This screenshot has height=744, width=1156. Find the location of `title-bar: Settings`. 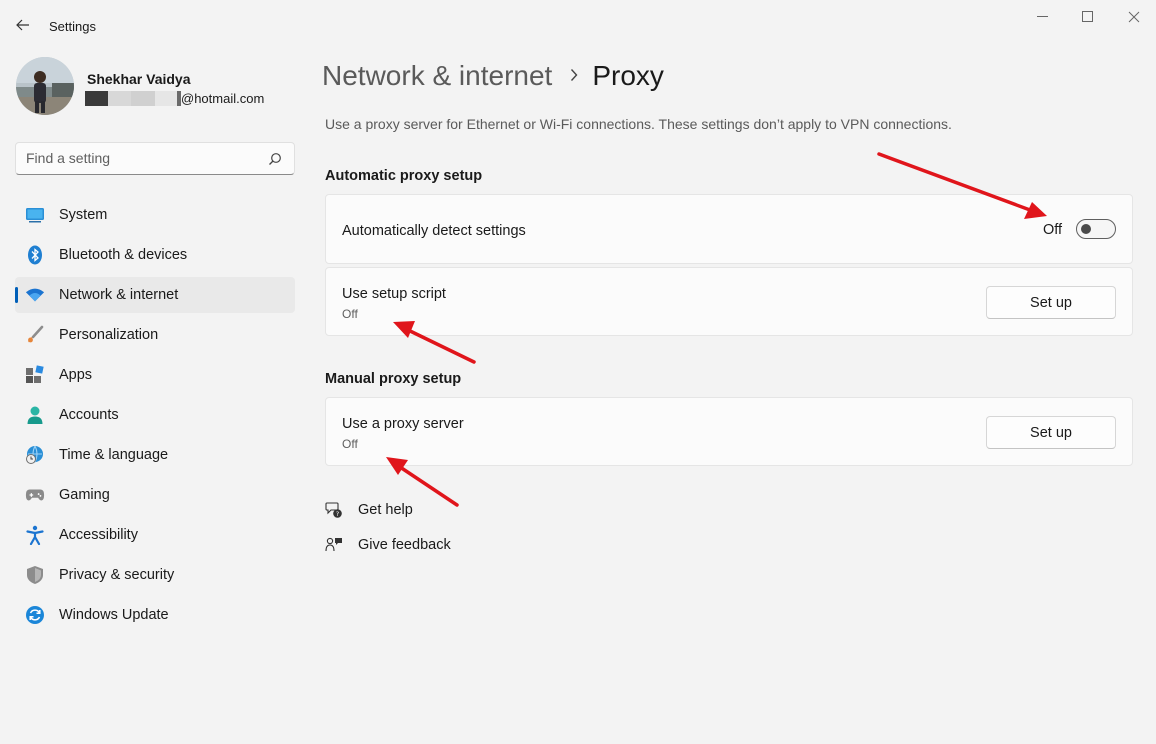

title-bar: Settings is located at coordinates (578, 24).